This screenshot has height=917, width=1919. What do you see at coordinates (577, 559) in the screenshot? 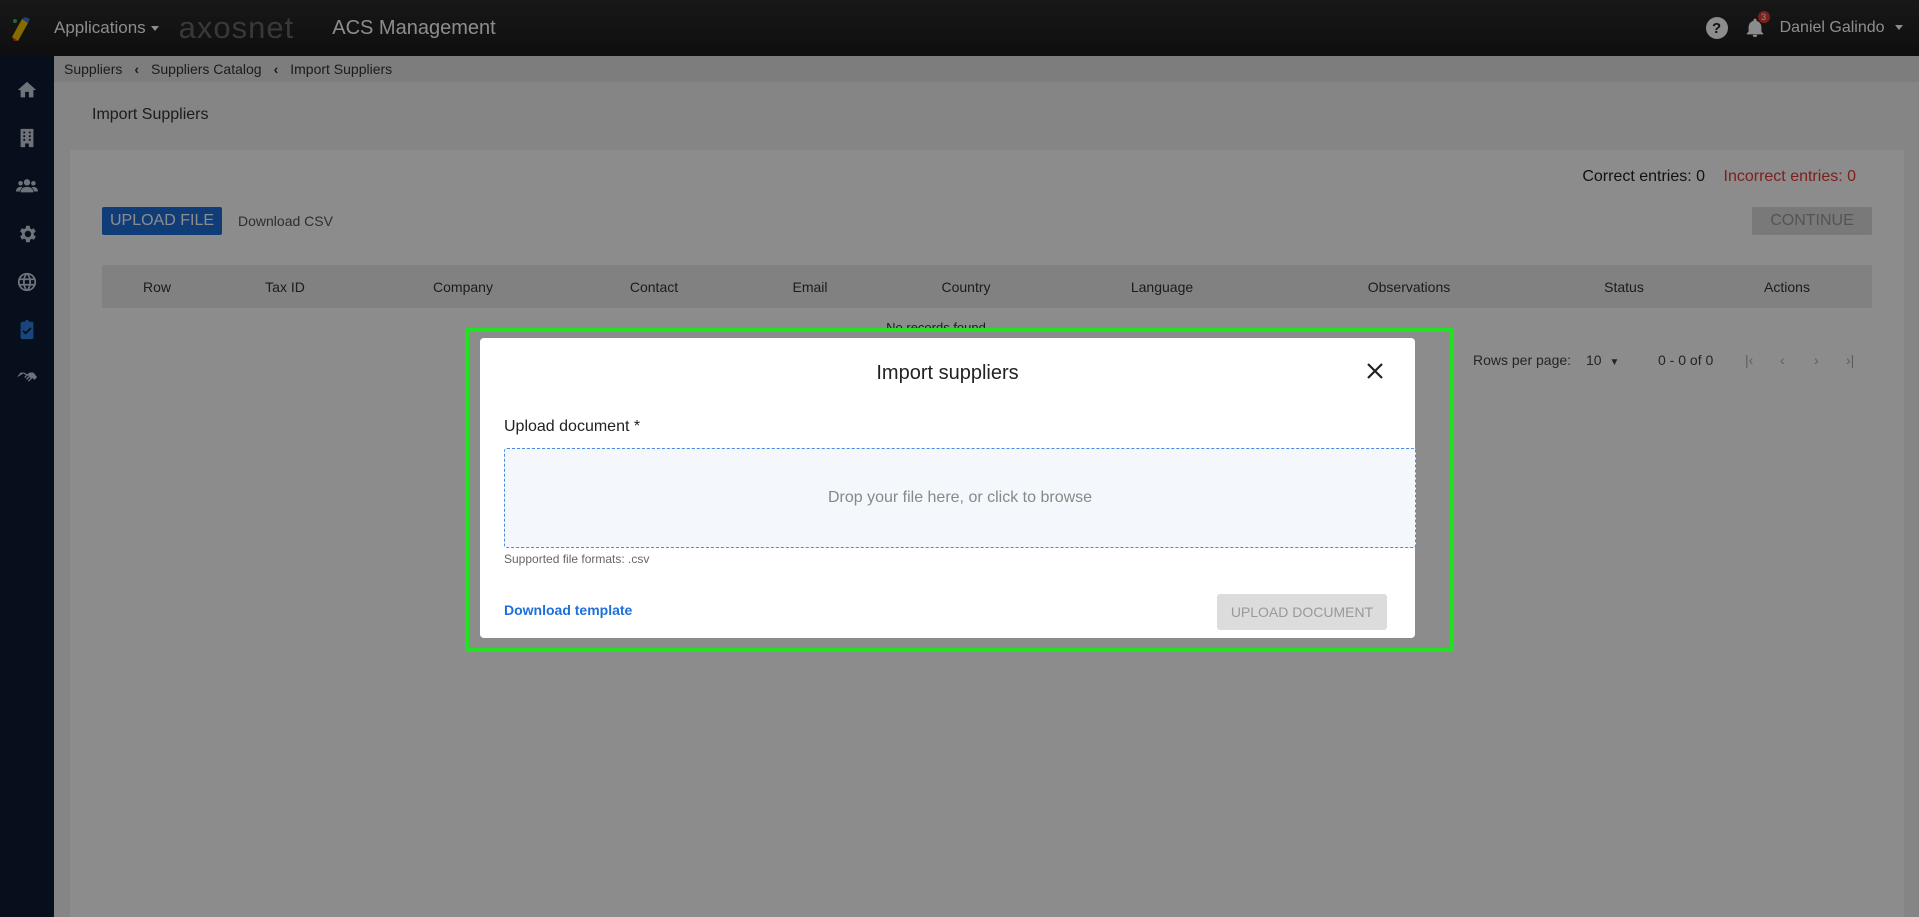
I see `supported-formats-hint: Supported file formats: .csv` at bounding box center [577, 559].